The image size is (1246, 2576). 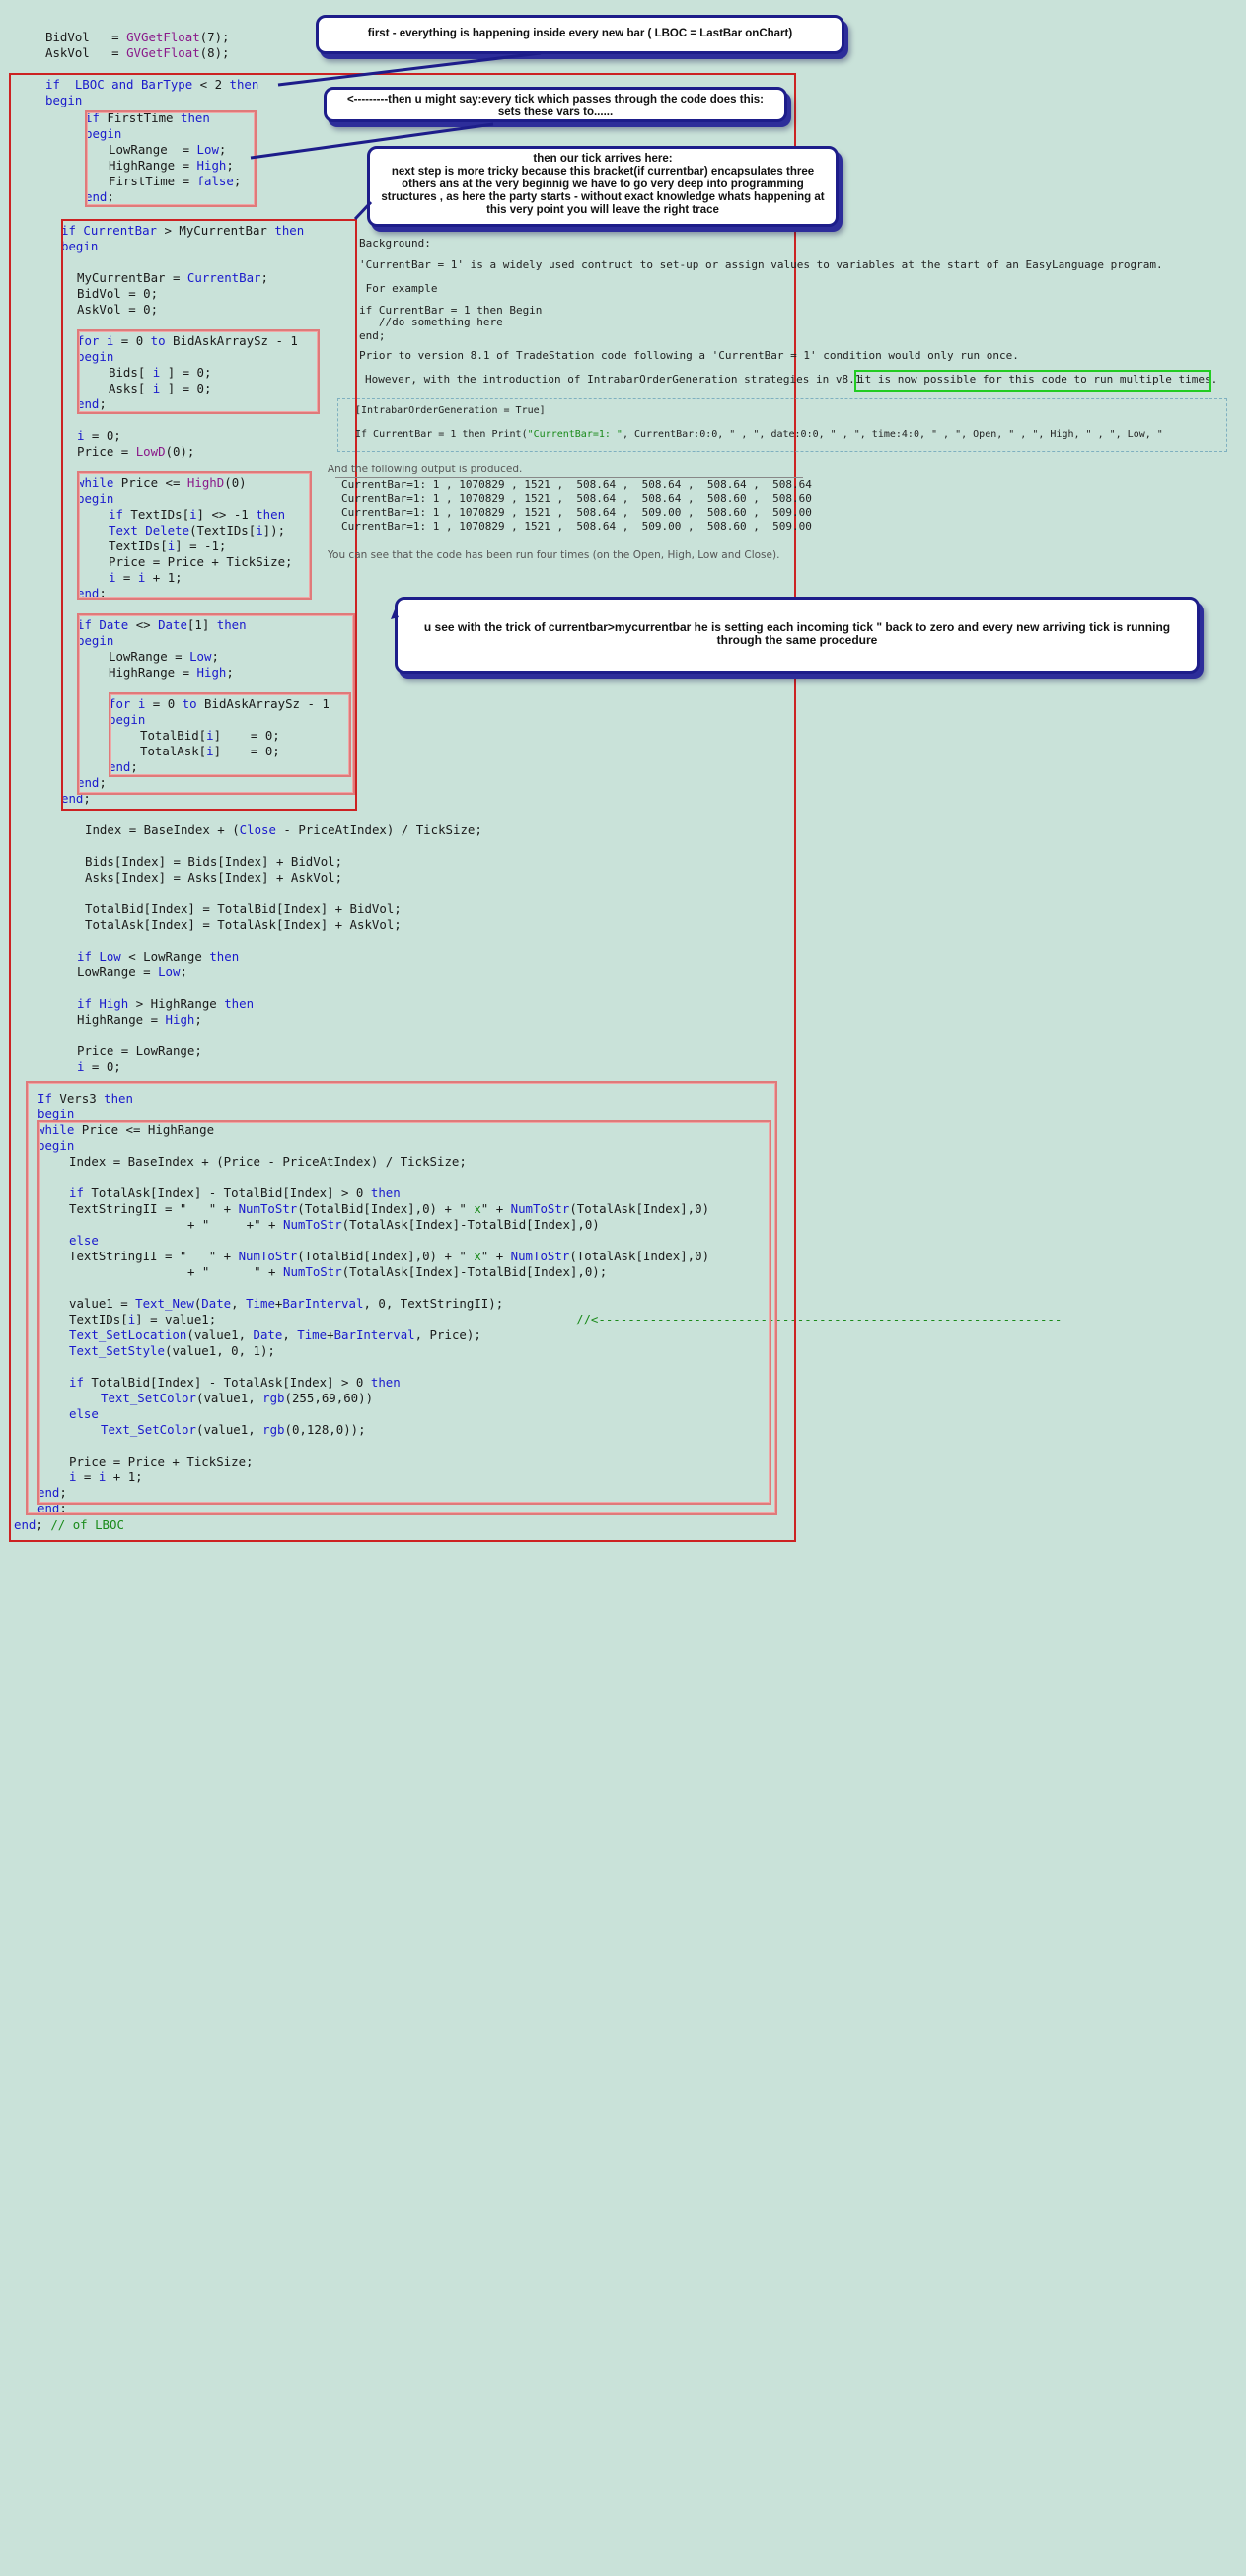 What do you see at coordinates (396, 335) in the screenshot?
I see `pointer-lines` at bounding box center [396, 335].